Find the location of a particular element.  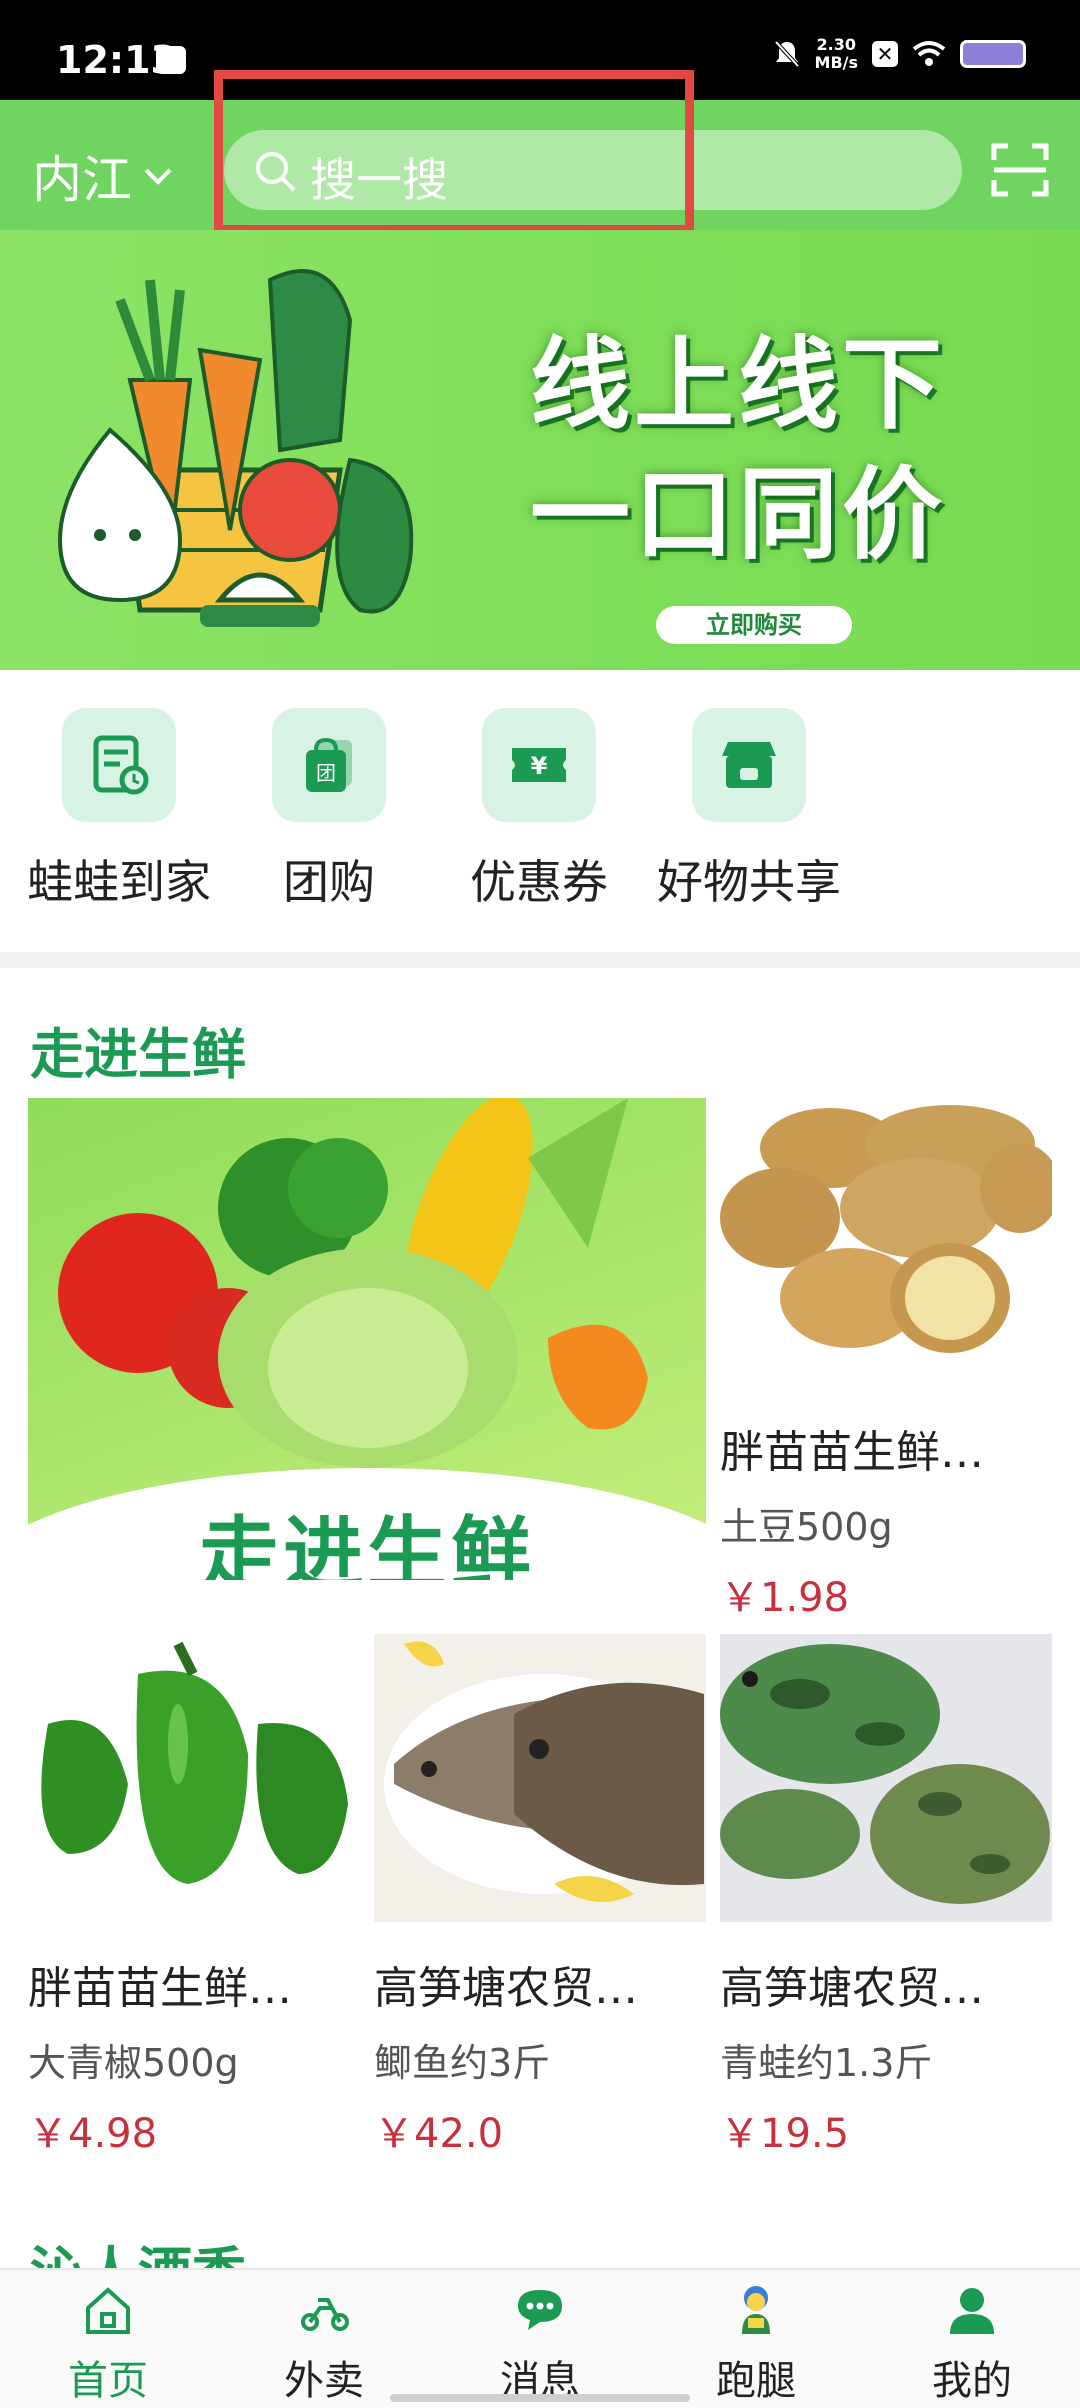

quick-item-label: 蛙蛙到家 is located at coordinates (119, 882).